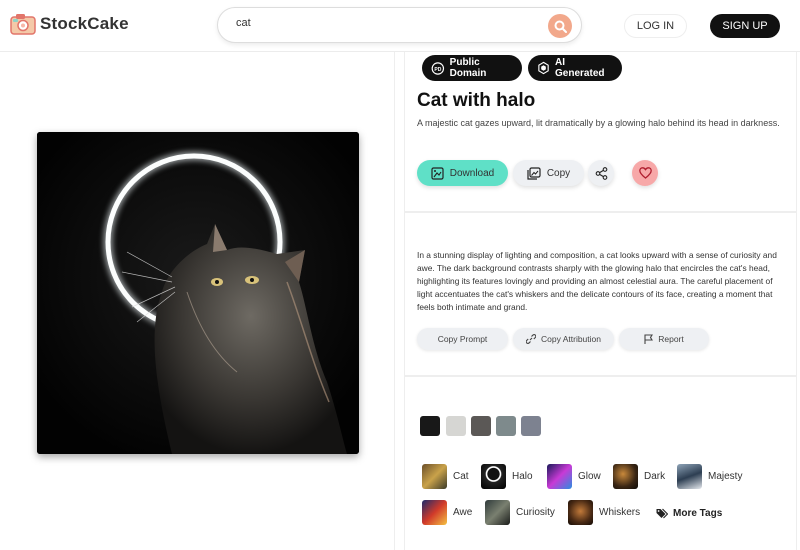 The image size is (800, 550). I want to click on copy-attribution-label: Copy Attribution, so click(570, 339).